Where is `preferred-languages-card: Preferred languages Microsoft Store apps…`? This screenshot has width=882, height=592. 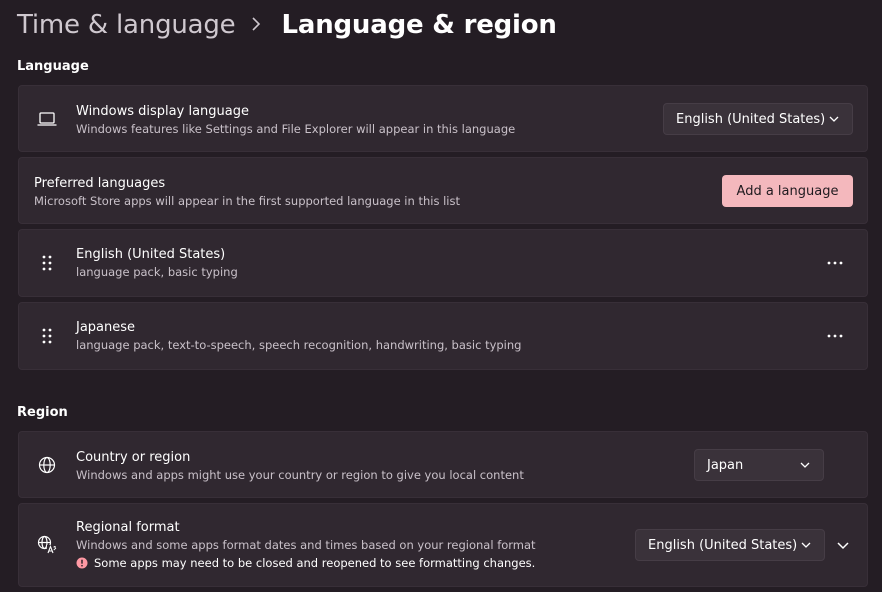 preferred-languages-card: Preferred languages Microsoft Store apps… is located at coordinates (443, 190).